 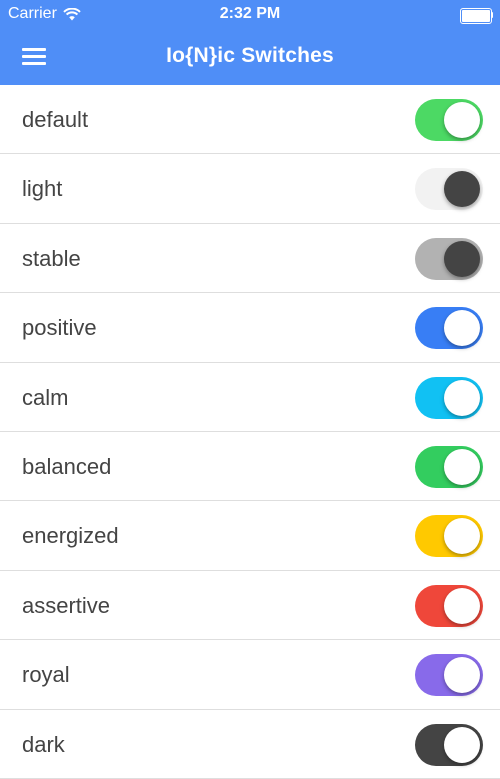 What do you see at coordinates (51, 258) in the screenshot?
I see `switch-label: stable` at bounding box center [51, 258].